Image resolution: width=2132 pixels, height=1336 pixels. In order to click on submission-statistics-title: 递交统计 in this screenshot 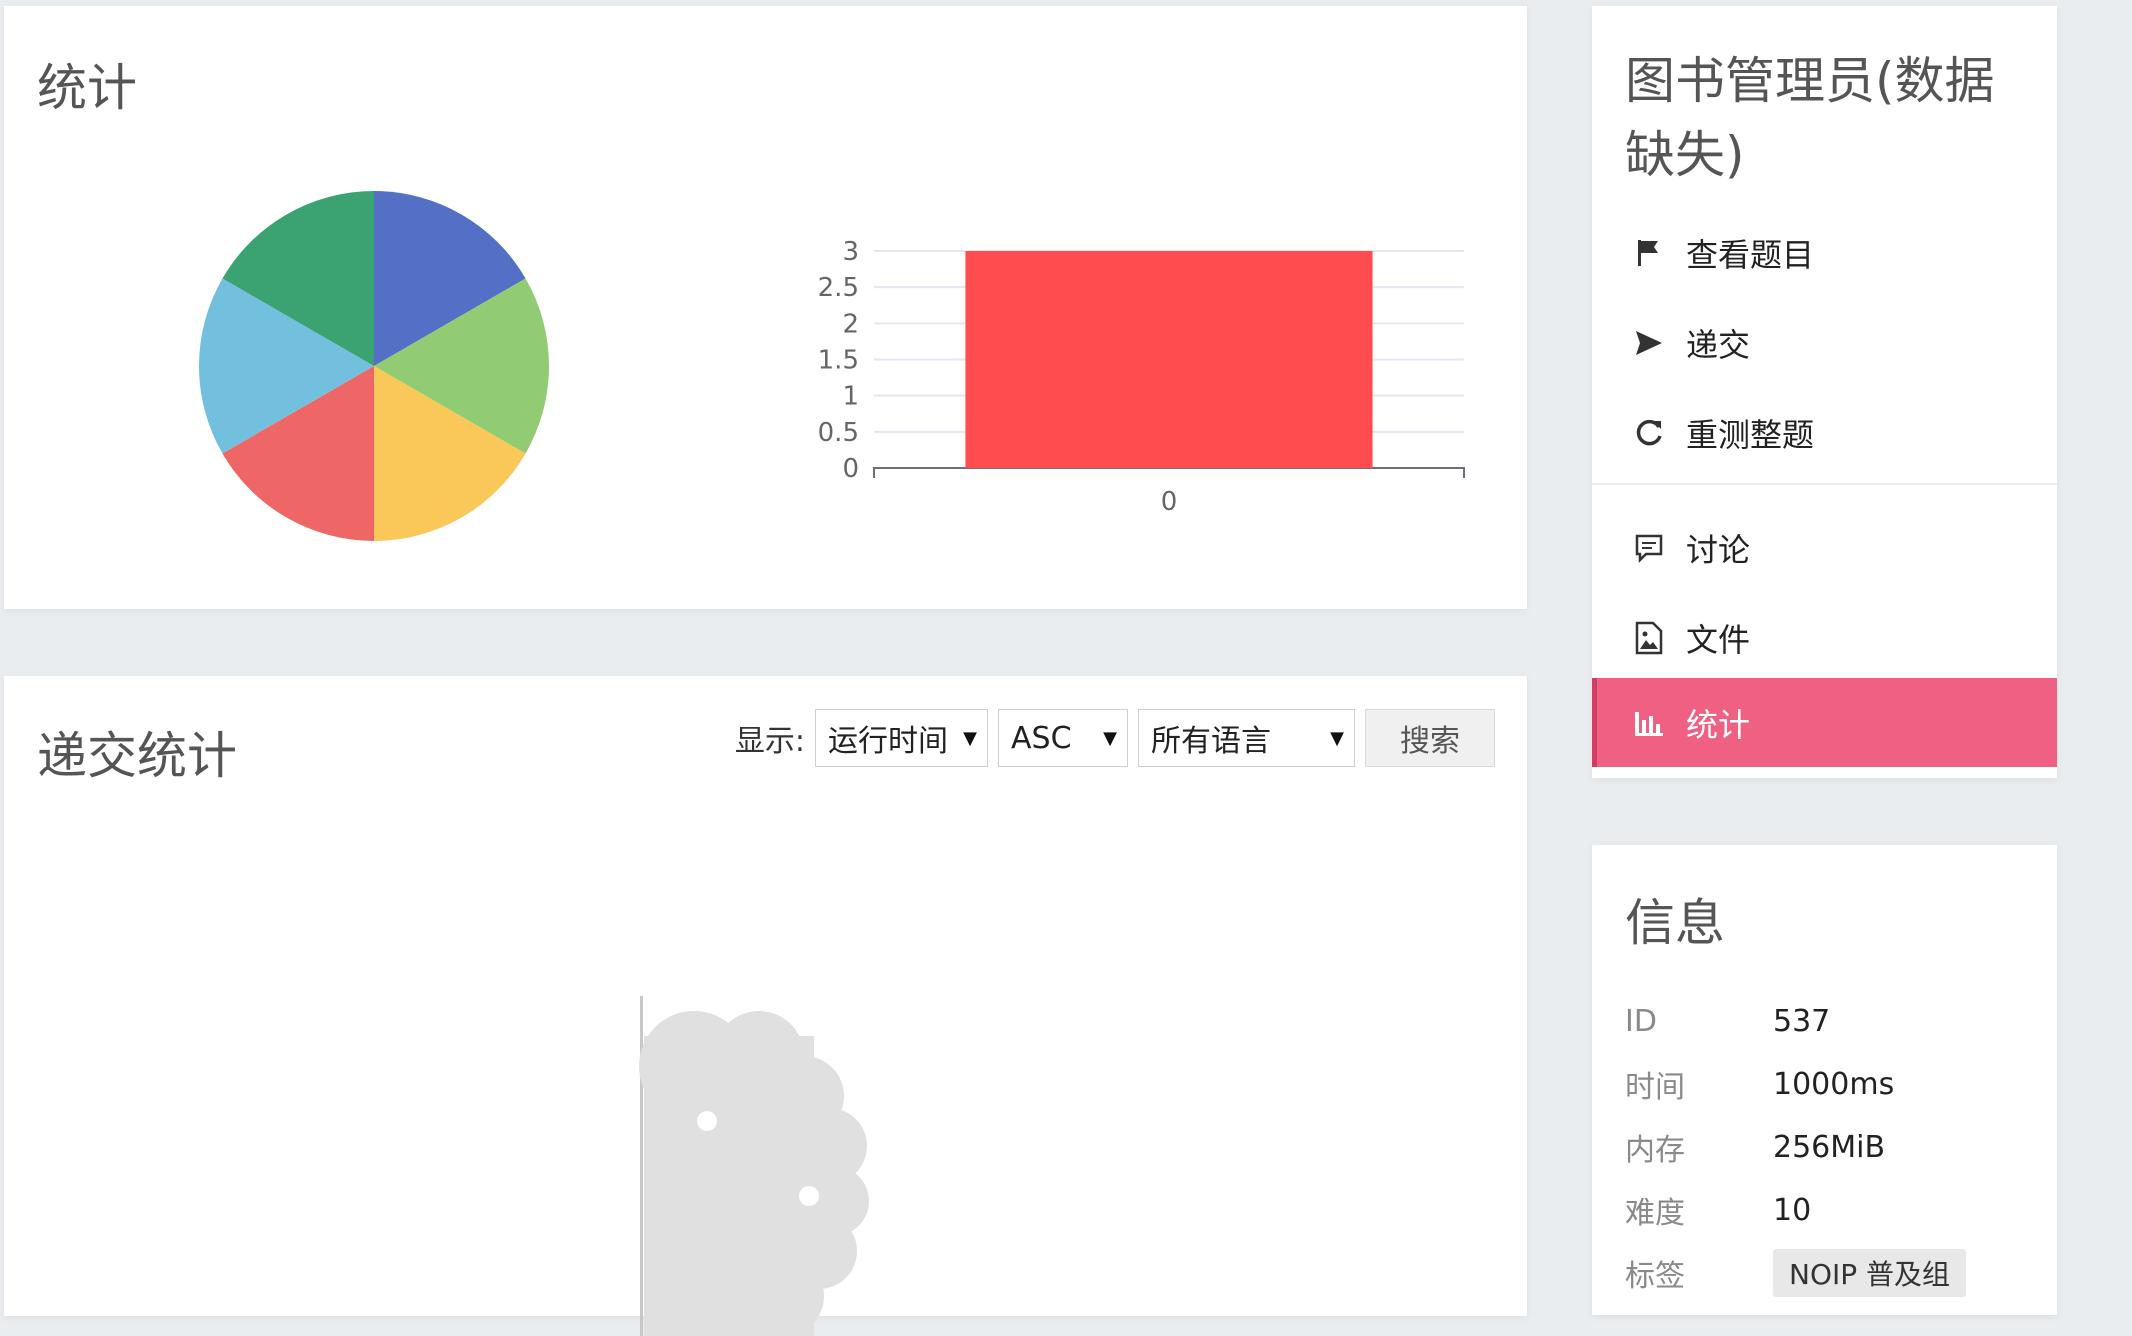, I will do `click(137, 756)`.